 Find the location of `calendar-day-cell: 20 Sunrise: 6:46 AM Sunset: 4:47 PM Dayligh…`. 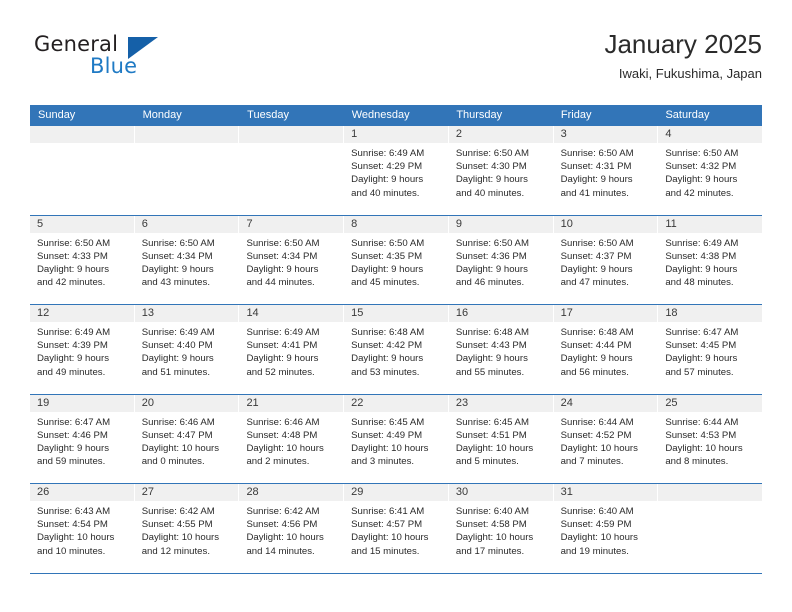

calendar-day-cell: 20 Sunrise: 6:46 AM Sunset: 4:47 PM Dayligh… is located at coordinates (187, 438).